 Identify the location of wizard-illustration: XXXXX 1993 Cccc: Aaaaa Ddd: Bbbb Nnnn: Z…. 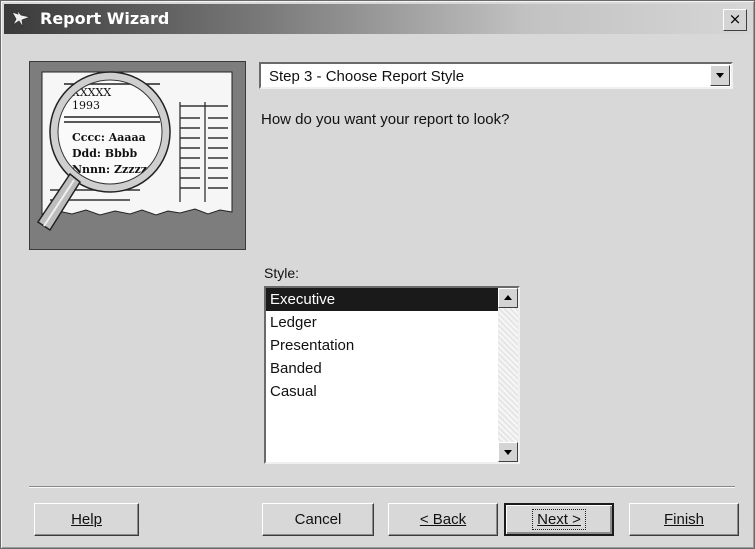
(137, 155).